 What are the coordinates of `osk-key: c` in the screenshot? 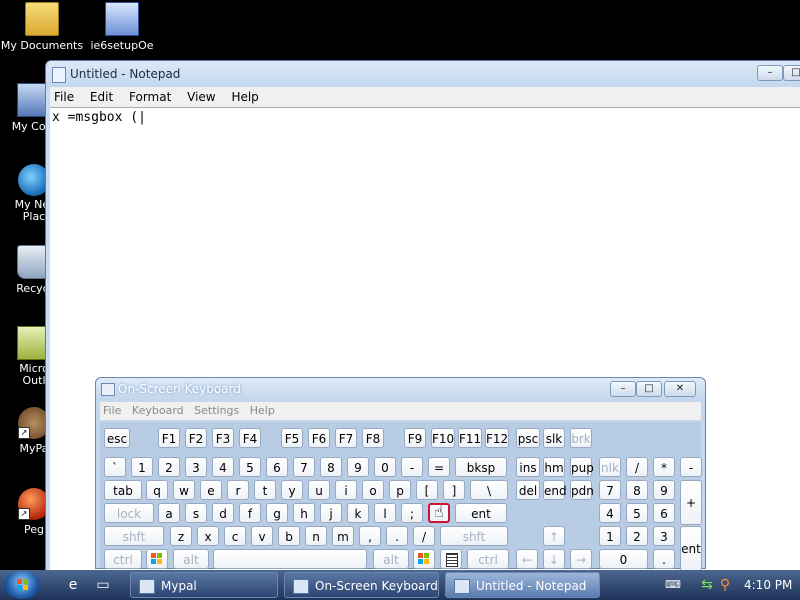 It's located at (235, 536).